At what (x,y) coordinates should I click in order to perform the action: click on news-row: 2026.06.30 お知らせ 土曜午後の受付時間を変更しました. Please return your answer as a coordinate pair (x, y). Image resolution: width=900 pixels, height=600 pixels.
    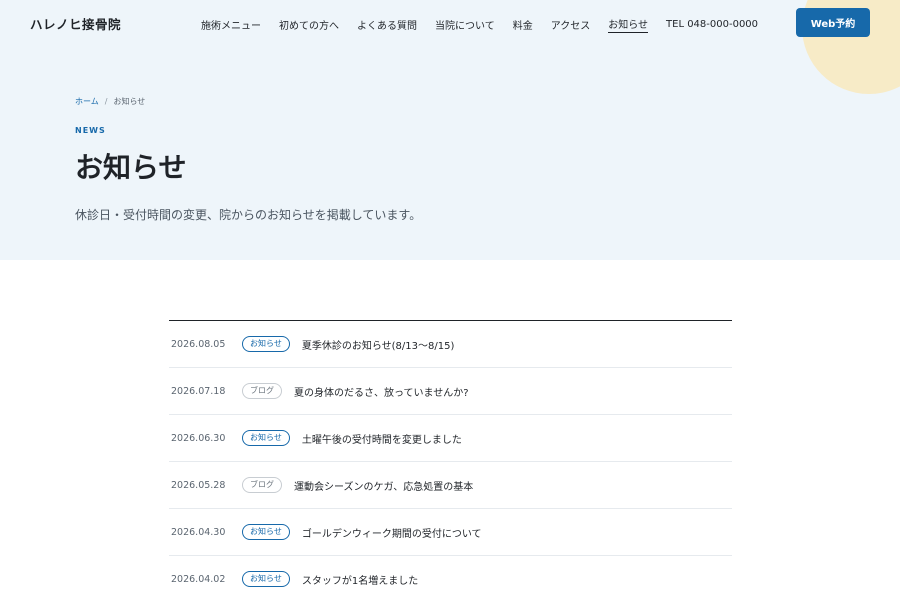
    Looking at the image, I should click on (450, 438).